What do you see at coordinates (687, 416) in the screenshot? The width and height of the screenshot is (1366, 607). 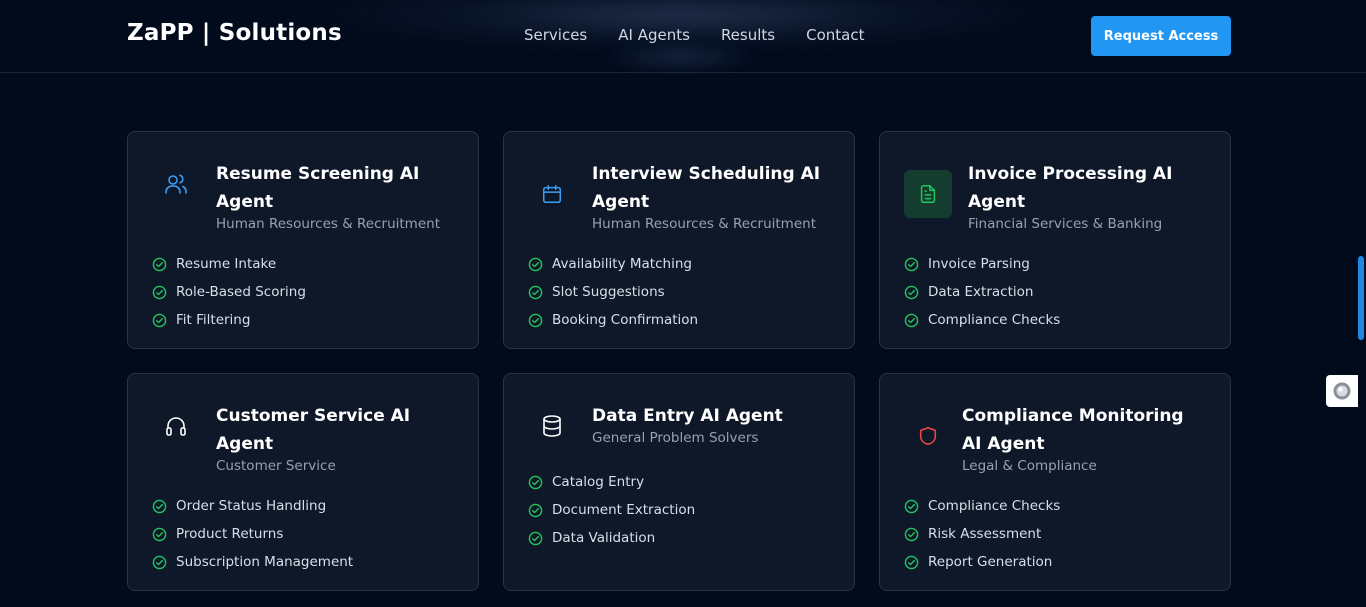 I see `agent-title: Data Entry AI Agent` at bounding box center [687, 416].